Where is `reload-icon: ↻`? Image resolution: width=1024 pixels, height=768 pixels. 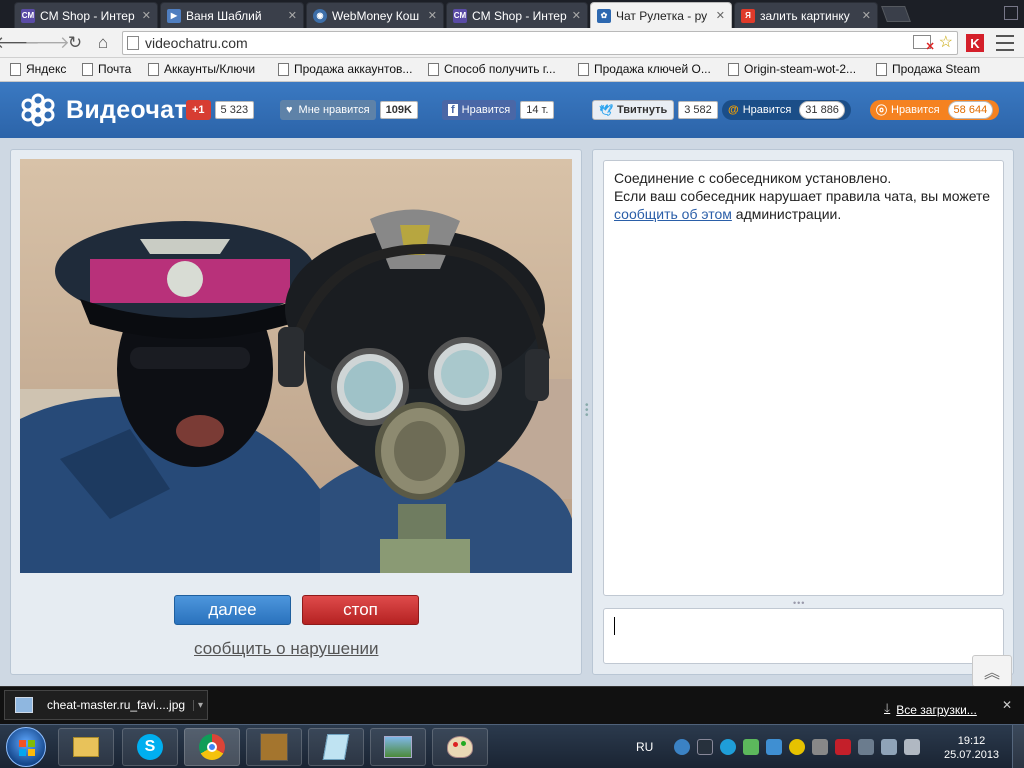
reload-icon: ↻ is located at coordinates (75, 43).